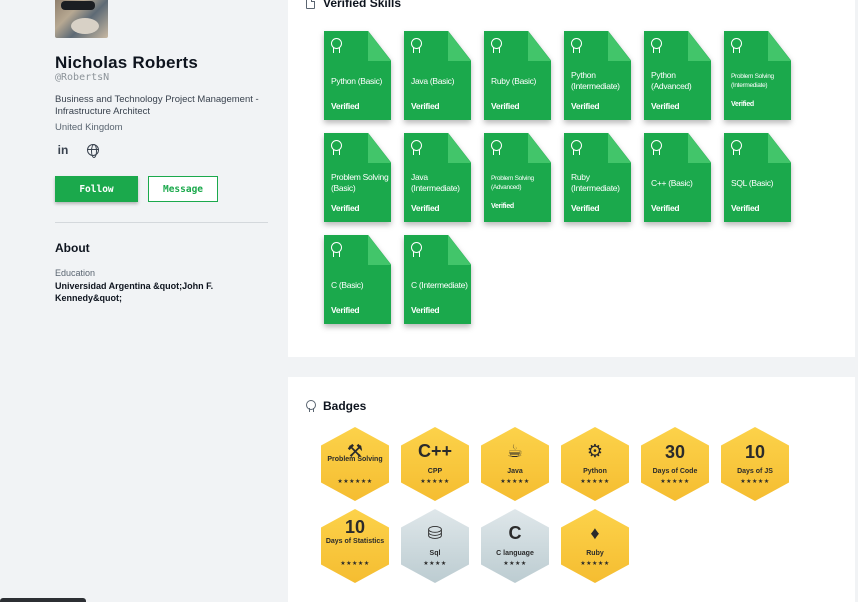  Describe the element at coordinates (515, 464) in the screenshot. I see `badge: ☕ Java ★★★★★` at that location.